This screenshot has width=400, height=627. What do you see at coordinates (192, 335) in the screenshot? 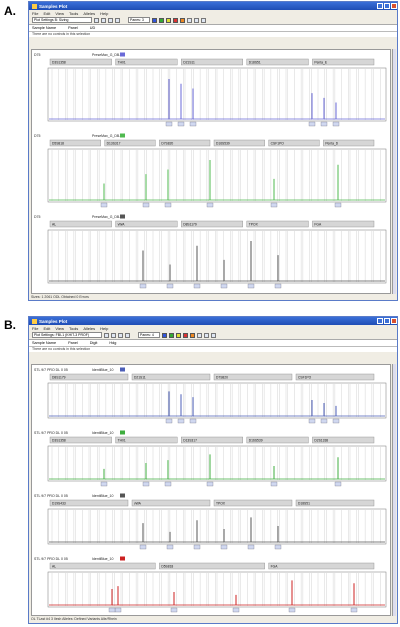
I see `orange-dye-icon` at bounding box center [192, 335].